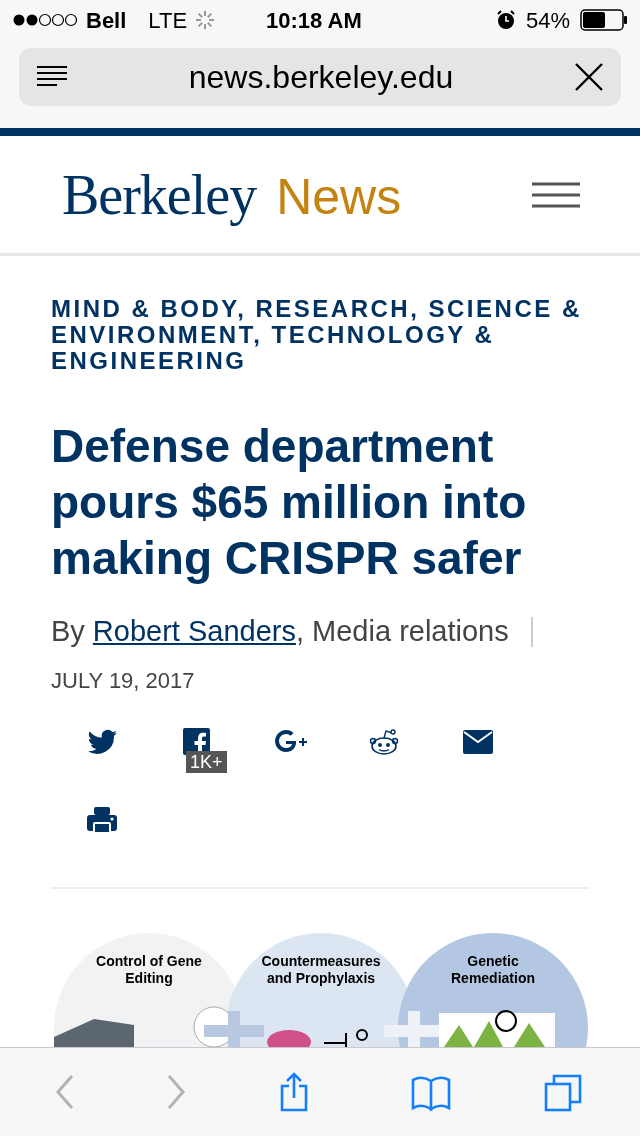 This screenshot has width=640, height=1136. Describe the element at coordinates (556, 194) in the screenshot. I see `menu-icon` at that location.